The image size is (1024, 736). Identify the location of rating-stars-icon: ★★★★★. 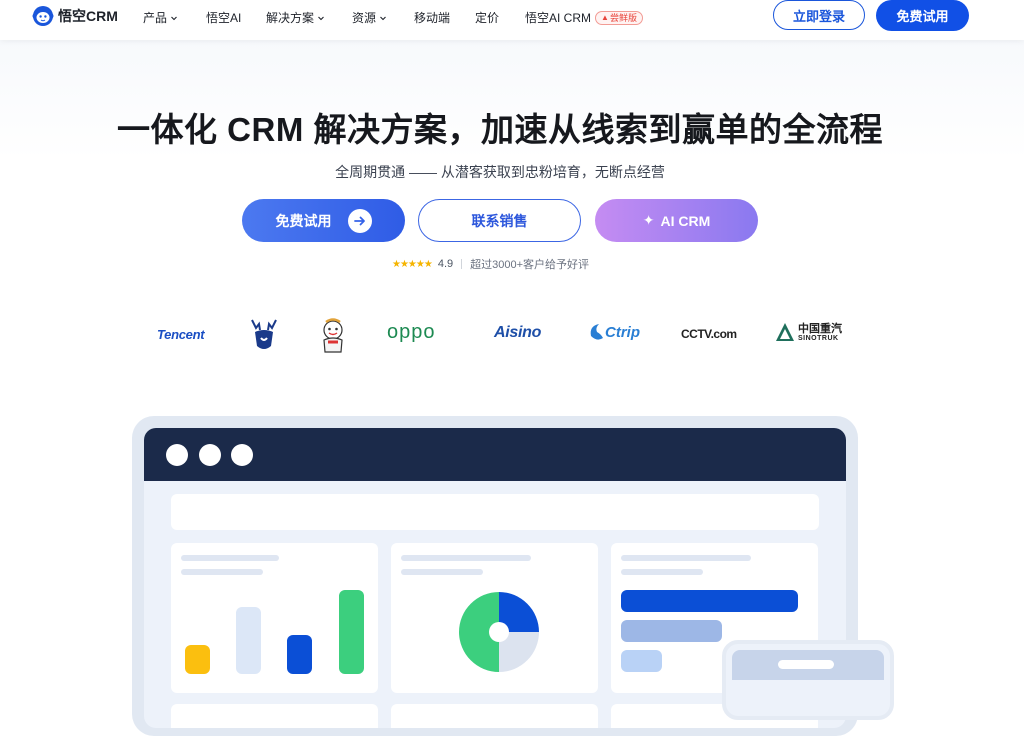
(412, 264).